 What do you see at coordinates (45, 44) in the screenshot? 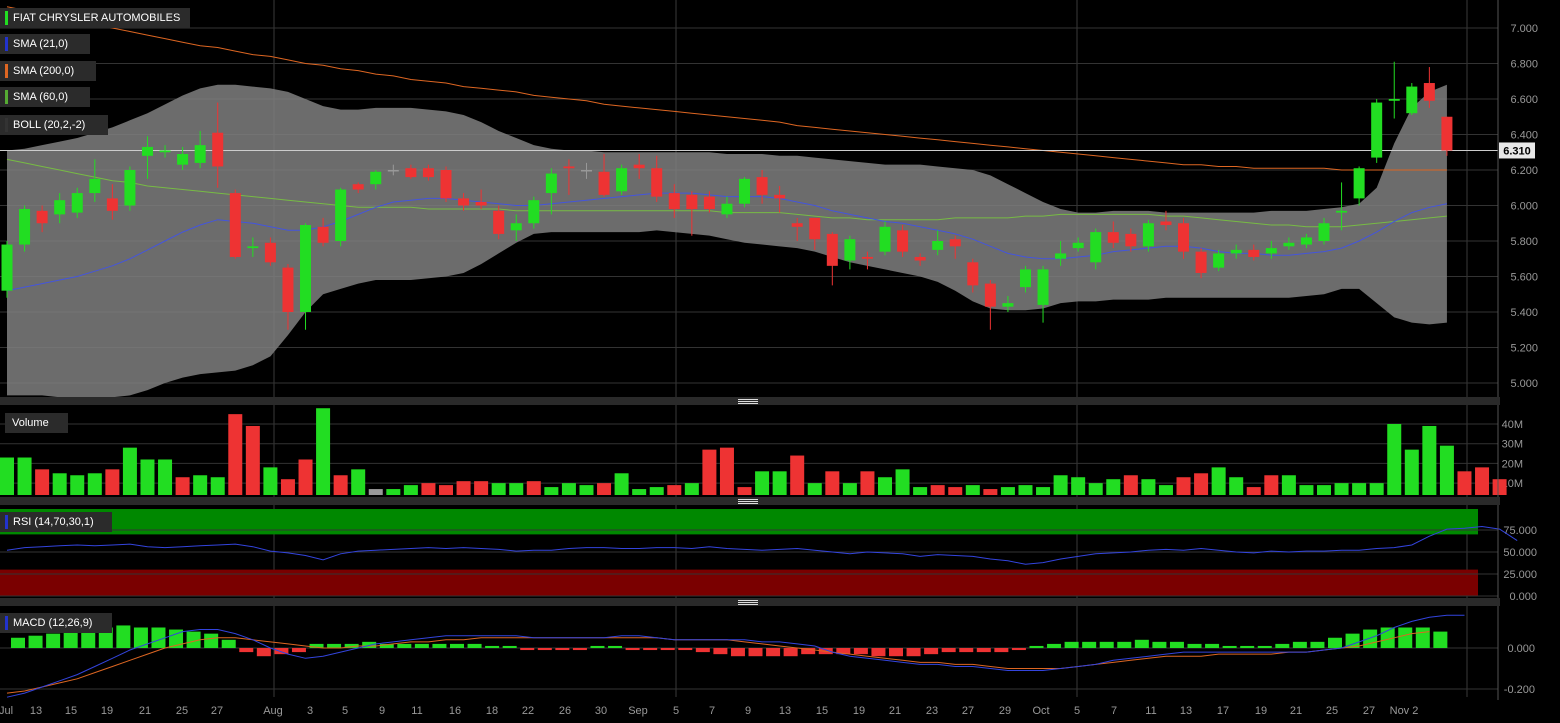
I see `legend-sma21: SMA (21,0)` at bounding box center [45, 44].